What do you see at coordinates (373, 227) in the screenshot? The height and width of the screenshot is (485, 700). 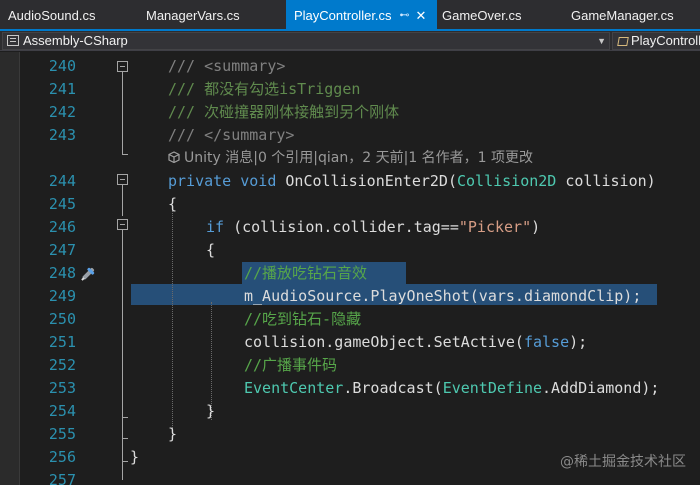 I see `code-text: if (collision.collider.tag=="Picker")` at bounding box center [373, 227].